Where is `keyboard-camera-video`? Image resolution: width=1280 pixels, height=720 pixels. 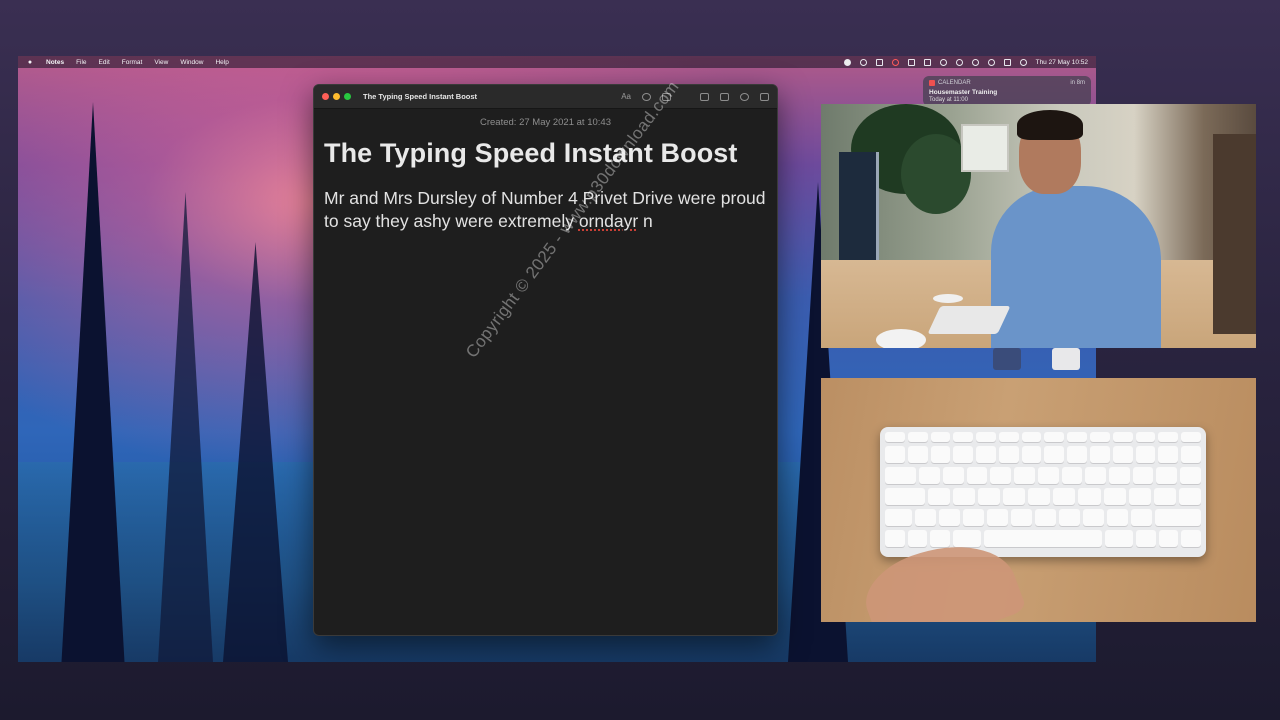
keyboard-camera-video is located at coordinates (1038, 500).